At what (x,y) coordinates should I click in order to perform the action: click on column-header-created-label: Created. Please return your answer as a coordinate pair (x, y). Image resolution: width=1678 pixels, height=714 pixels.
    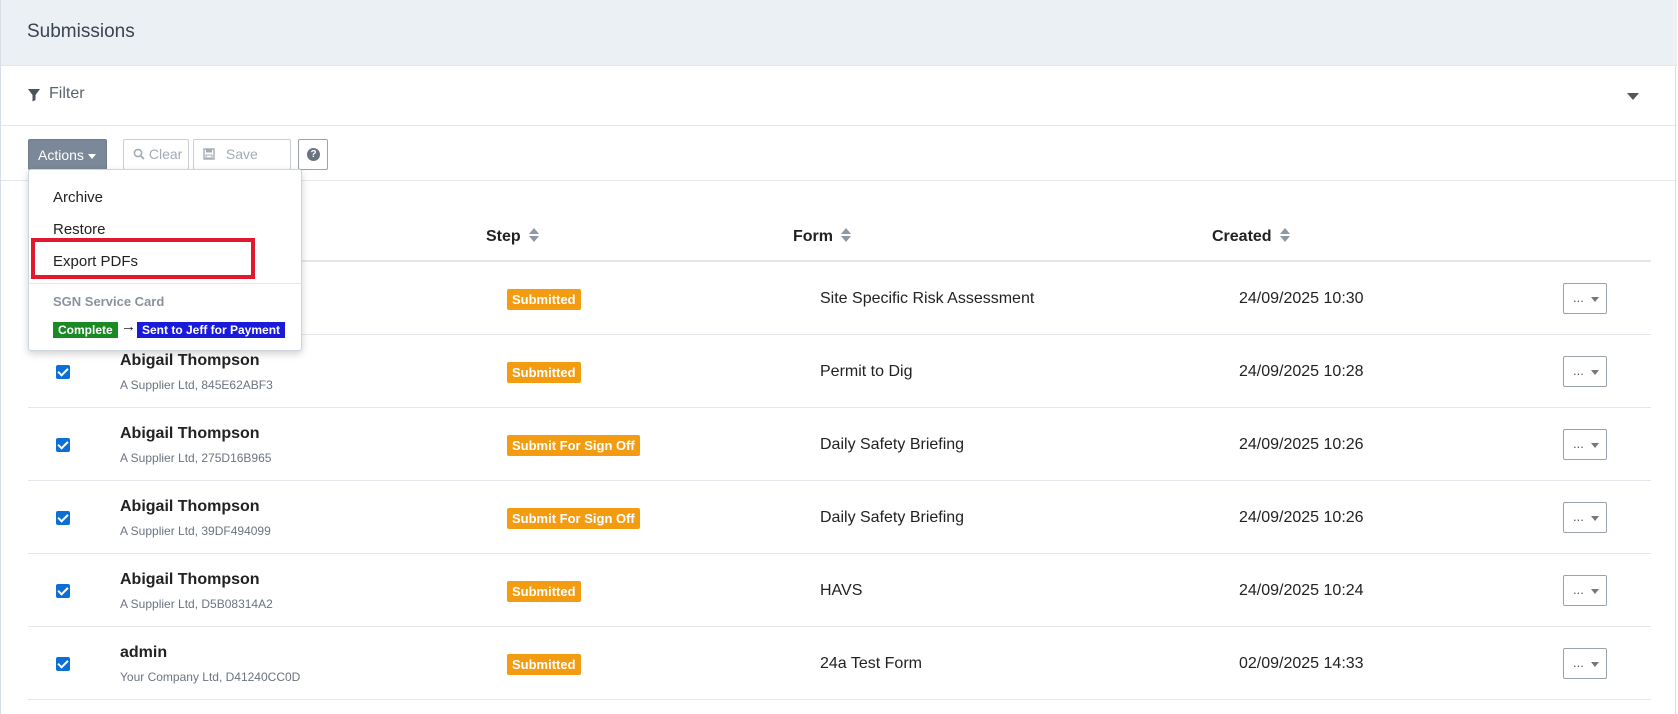
    Looking at the image, I should click on (1242, 236).